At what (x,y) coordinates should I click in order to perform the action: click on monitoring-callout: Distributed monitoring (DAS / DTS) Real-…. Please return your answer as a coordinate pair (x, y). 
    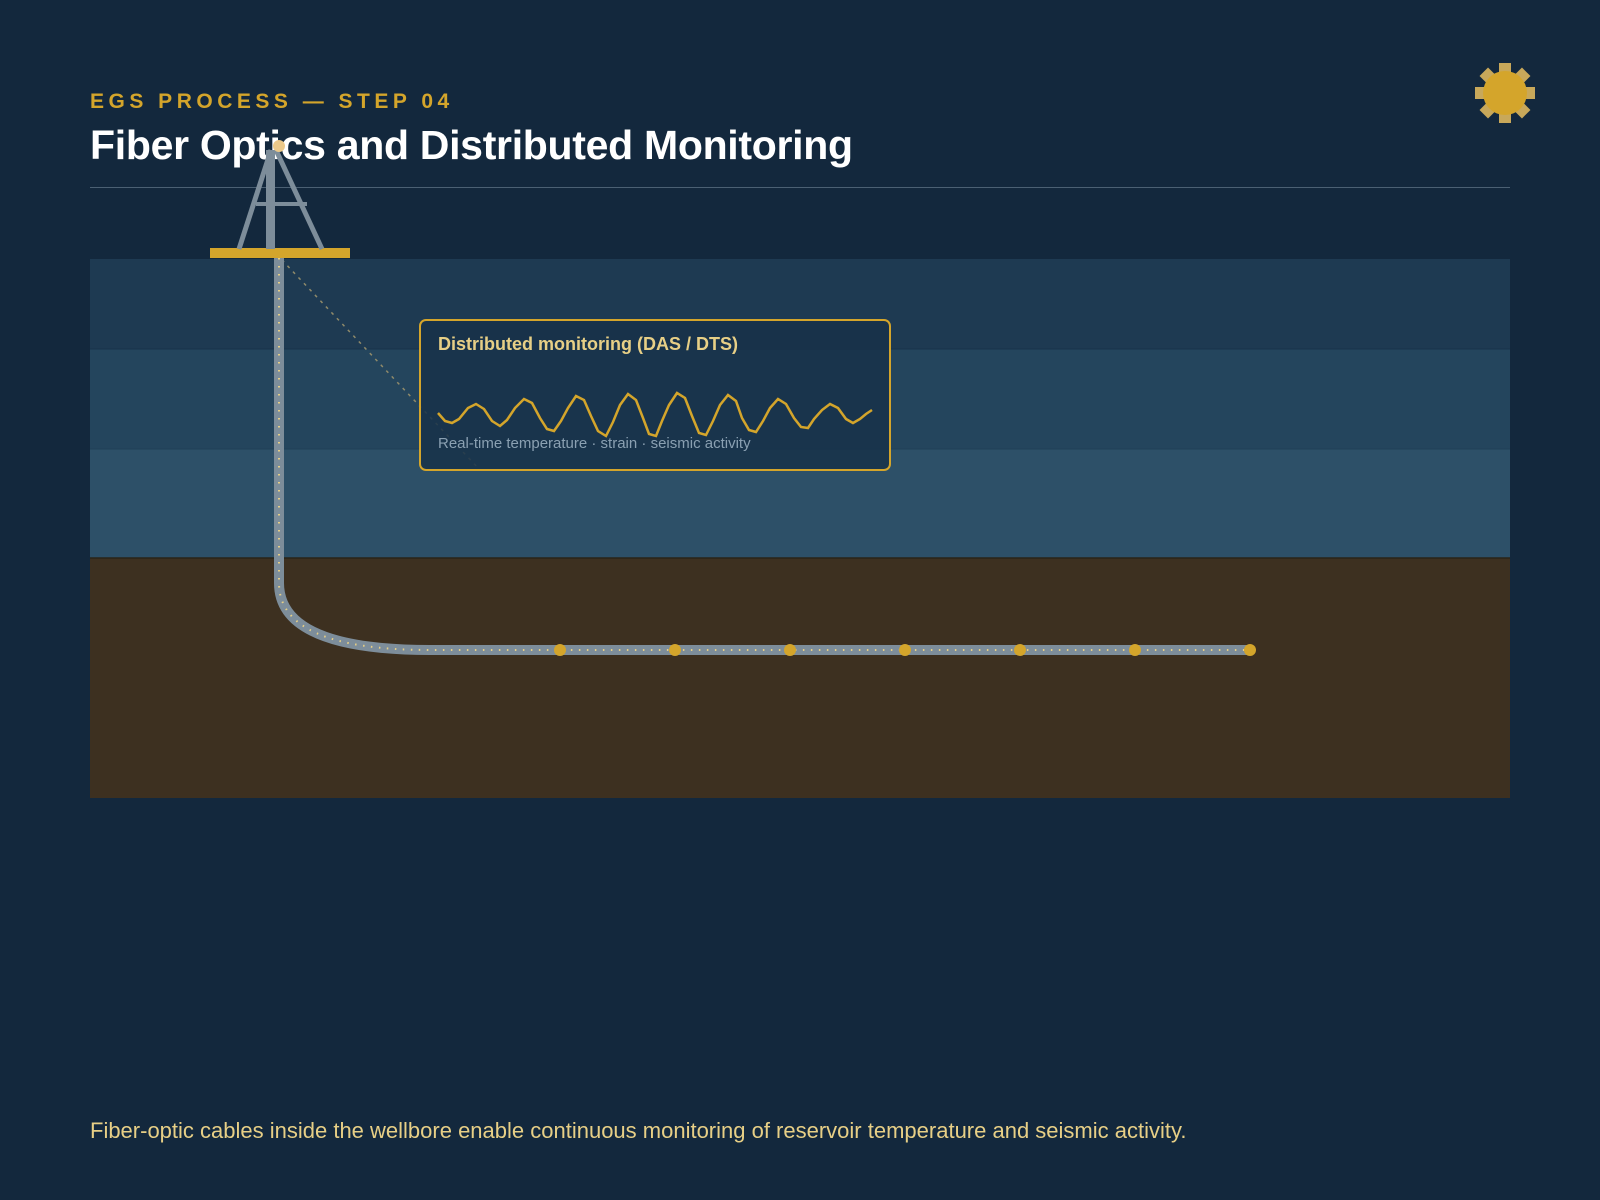
    Looking at the image, I should click on (655, 395).